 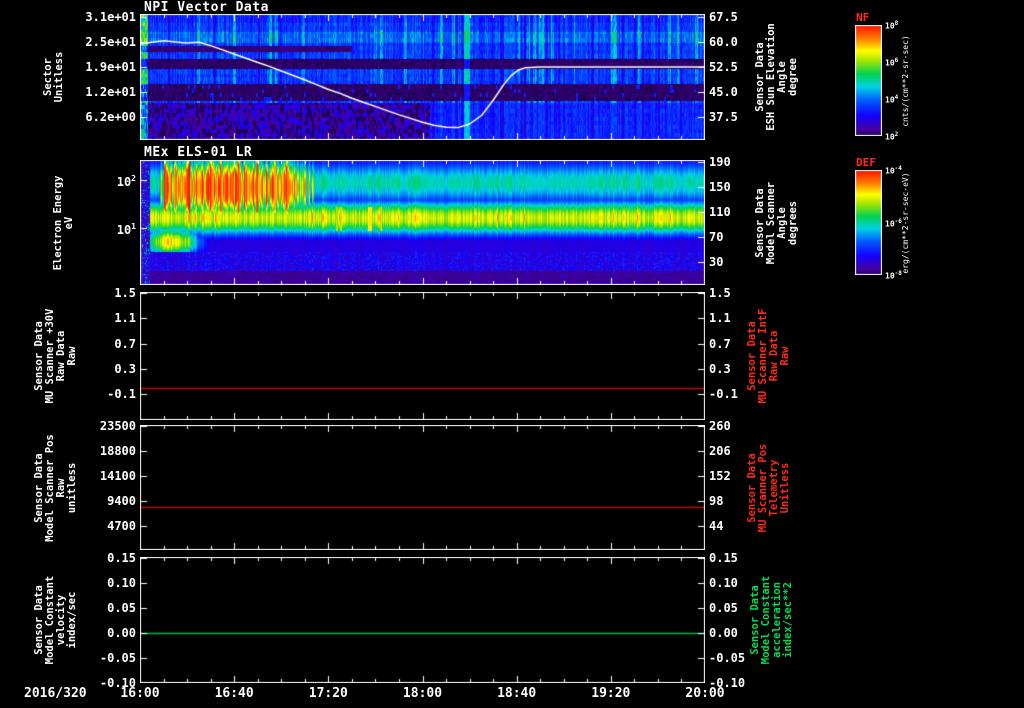 What do you see at coordinates (328, 693) in the screenshot?
I see `x-axis-tick-label: 17:20` at bounding box center [328, 693].